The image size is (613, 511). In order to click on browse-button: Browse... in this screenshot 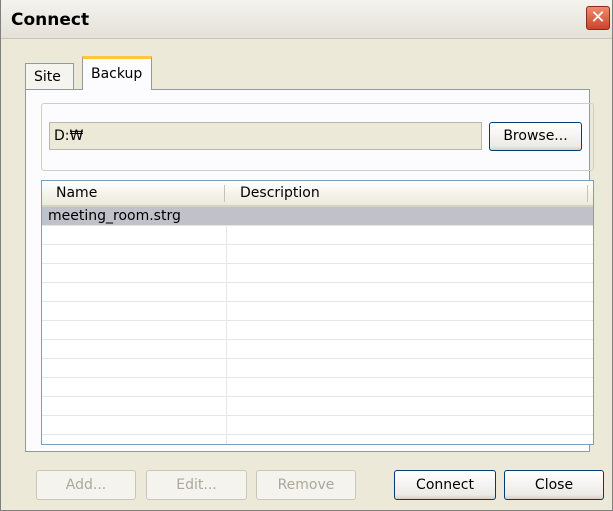, I will do `click(535, 136)`.